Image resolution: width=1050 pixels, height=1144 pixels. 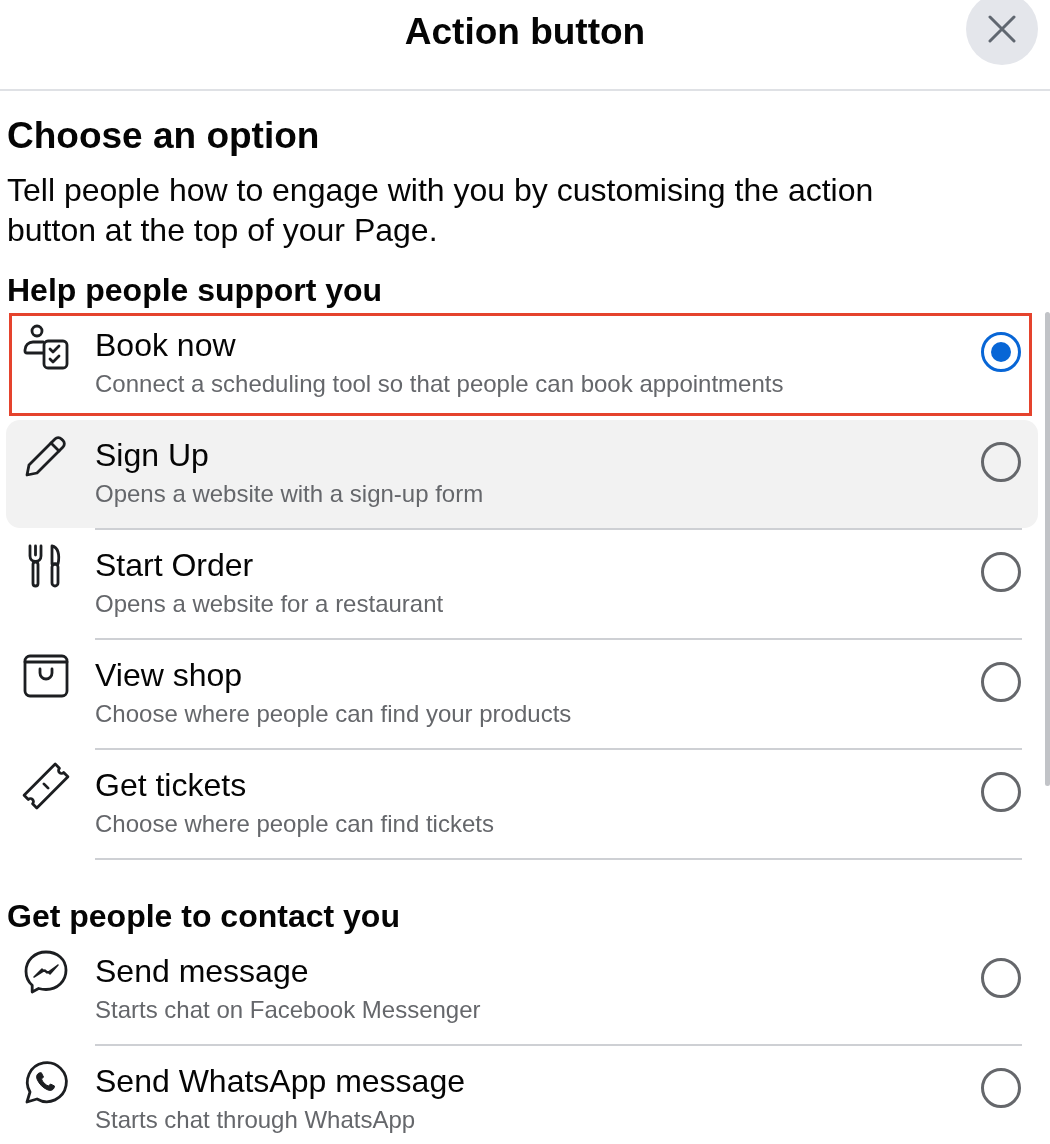 I want to click on option-description: Starts chat on Facebook Messenger, so click(x=288, y=1010).